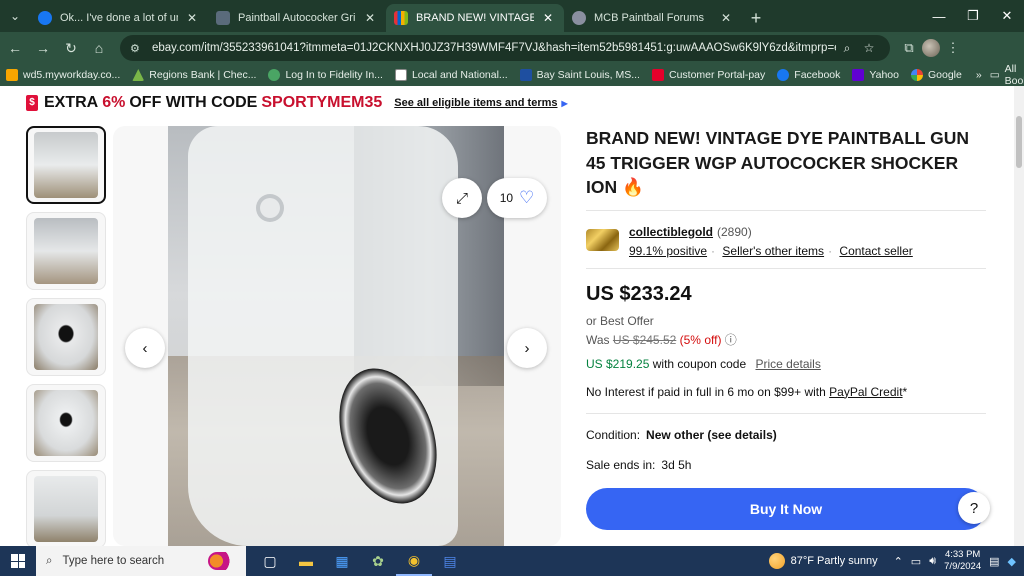 The width and height of the screenshot is (1024, 576). What do you see at coordinates (1019, 142) in the screenshot?
I see `scrollbar-thumb` at bounding box center [1019, 142].